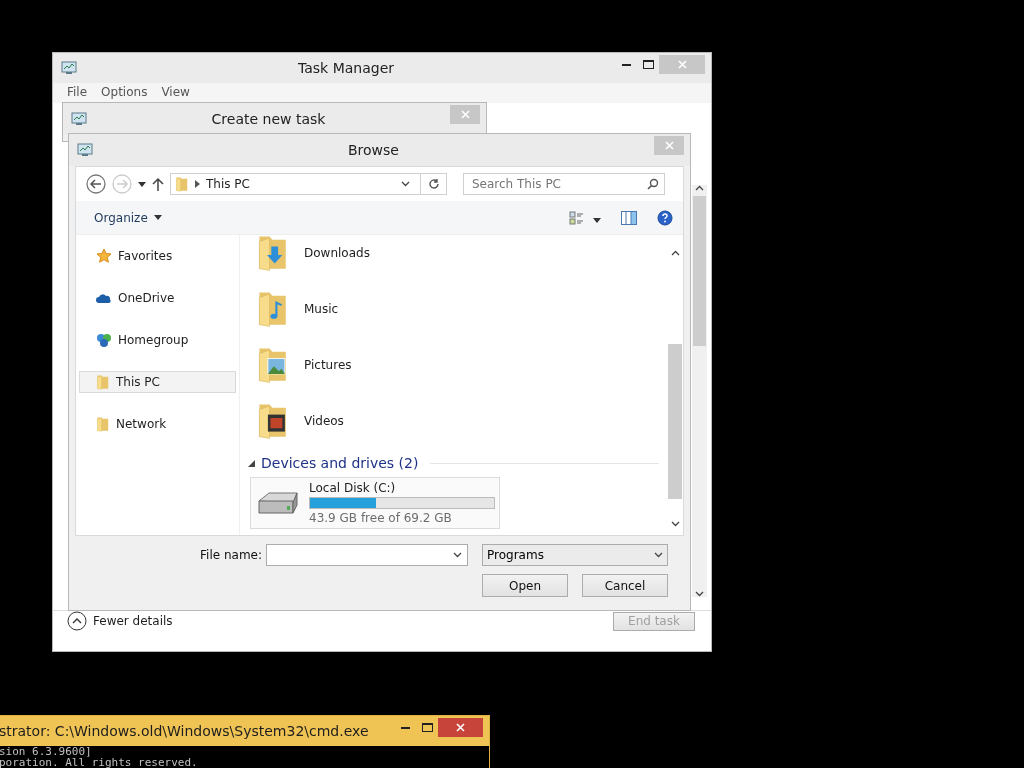  Describe the element at coordinates (157, 256) in the screenshot. I see `nav-item: Favorites` at that location.